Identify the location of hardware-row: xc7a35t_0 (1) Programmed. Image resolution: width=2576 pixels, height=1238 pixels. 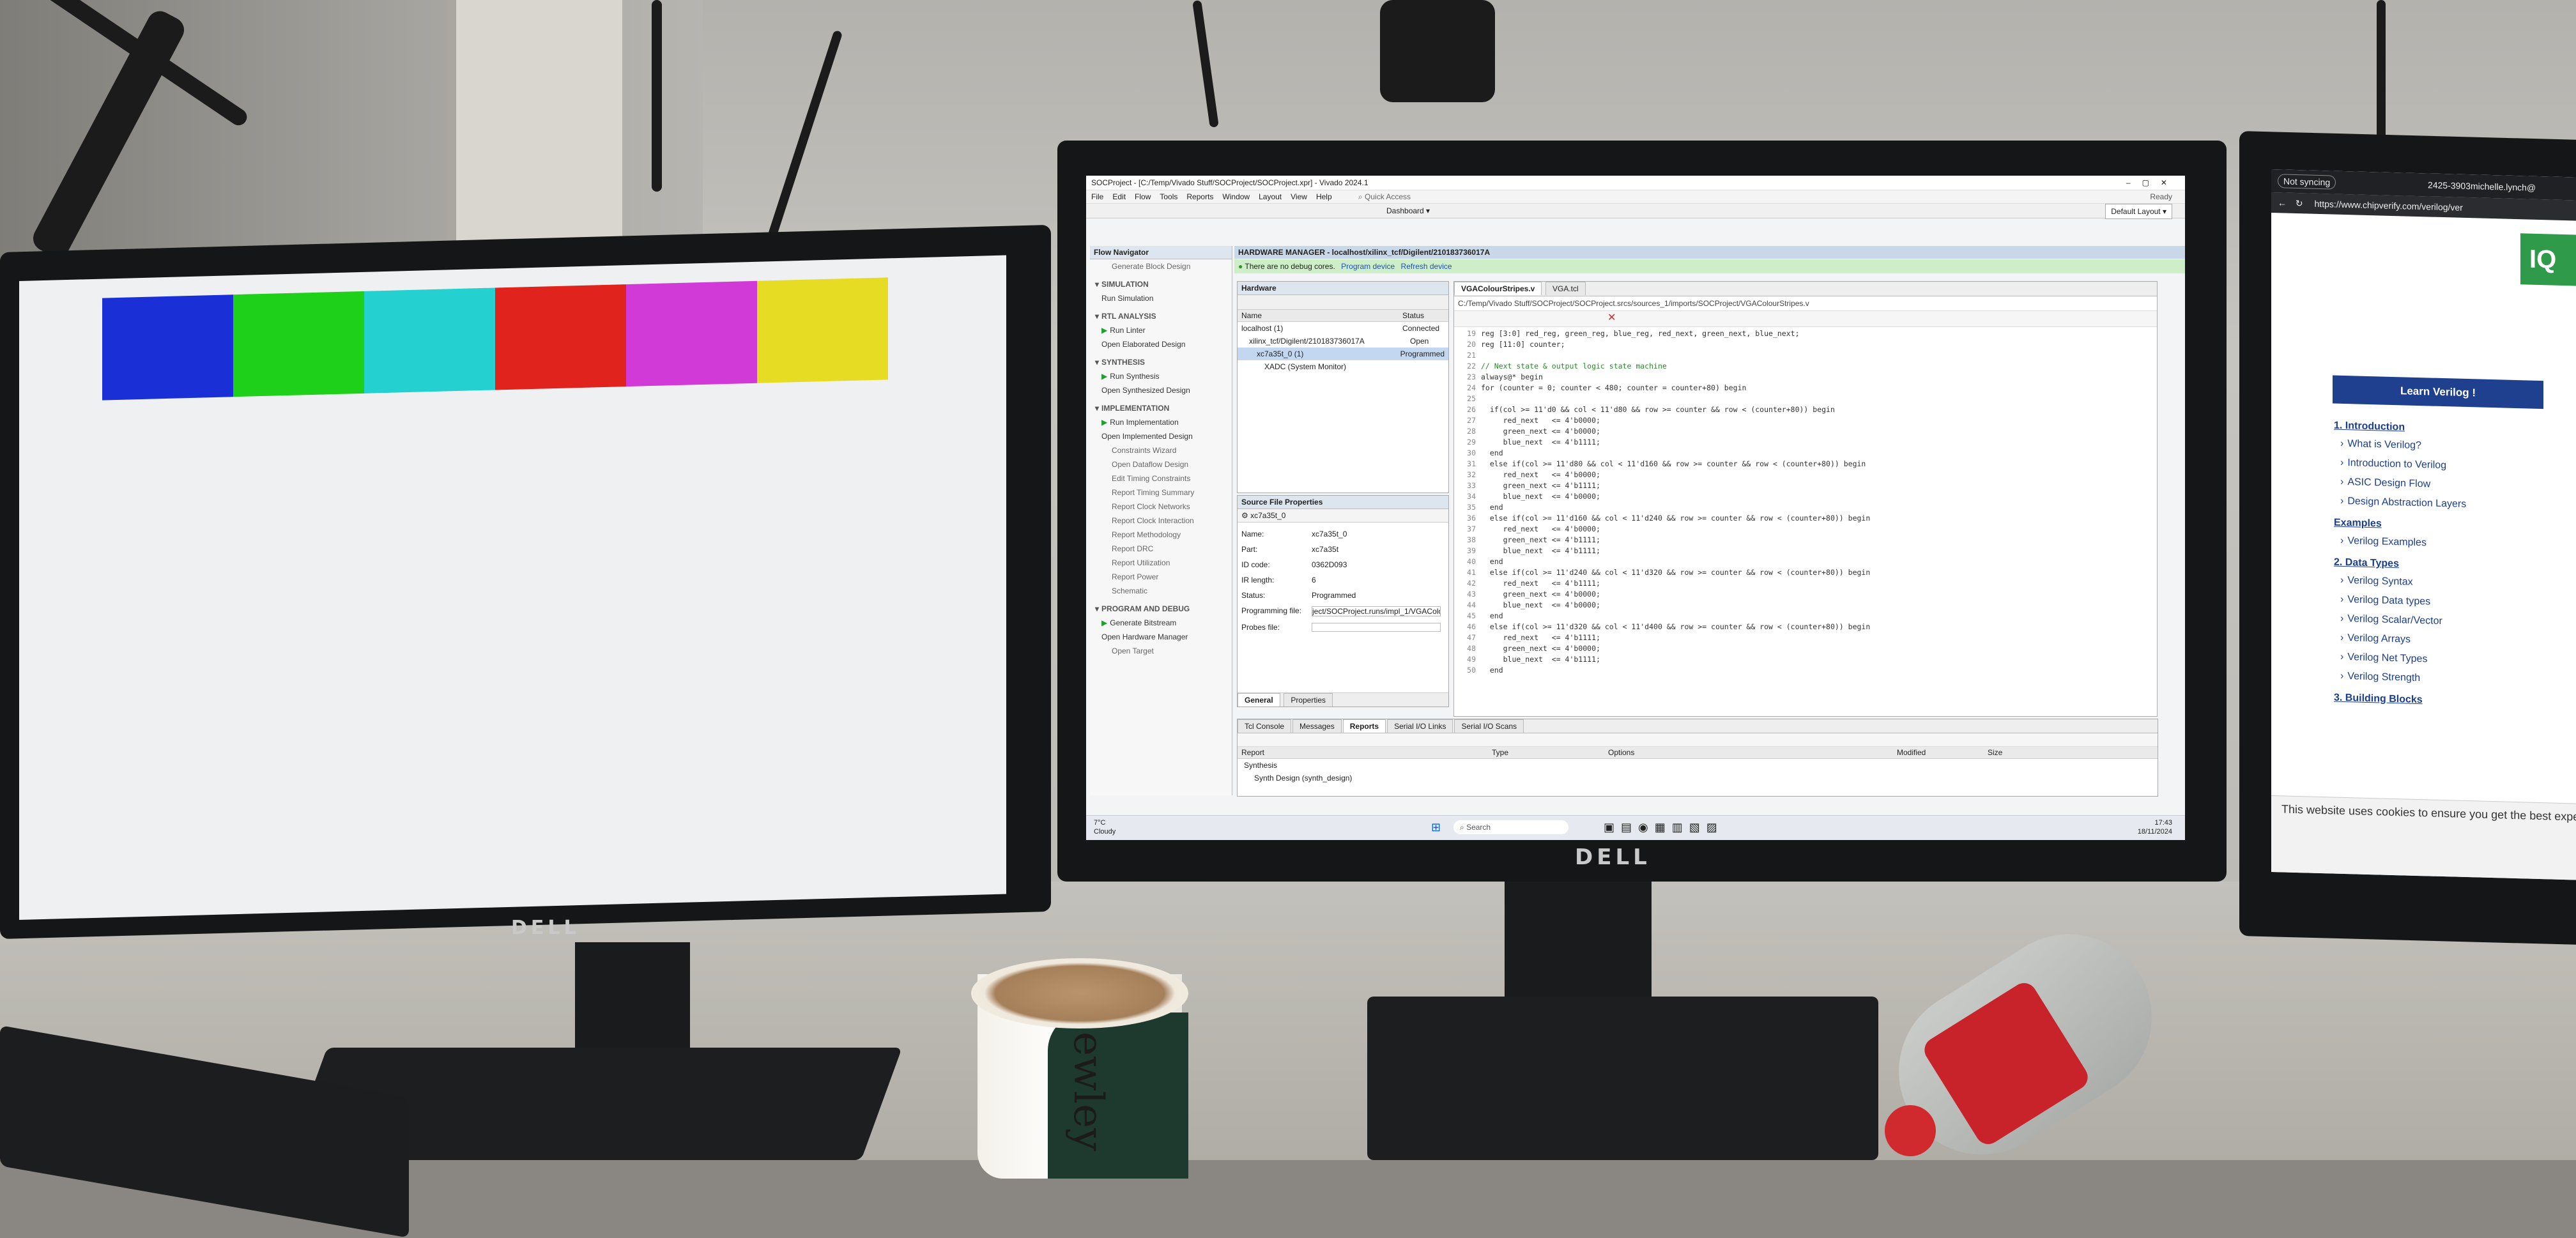
(1343, 354).